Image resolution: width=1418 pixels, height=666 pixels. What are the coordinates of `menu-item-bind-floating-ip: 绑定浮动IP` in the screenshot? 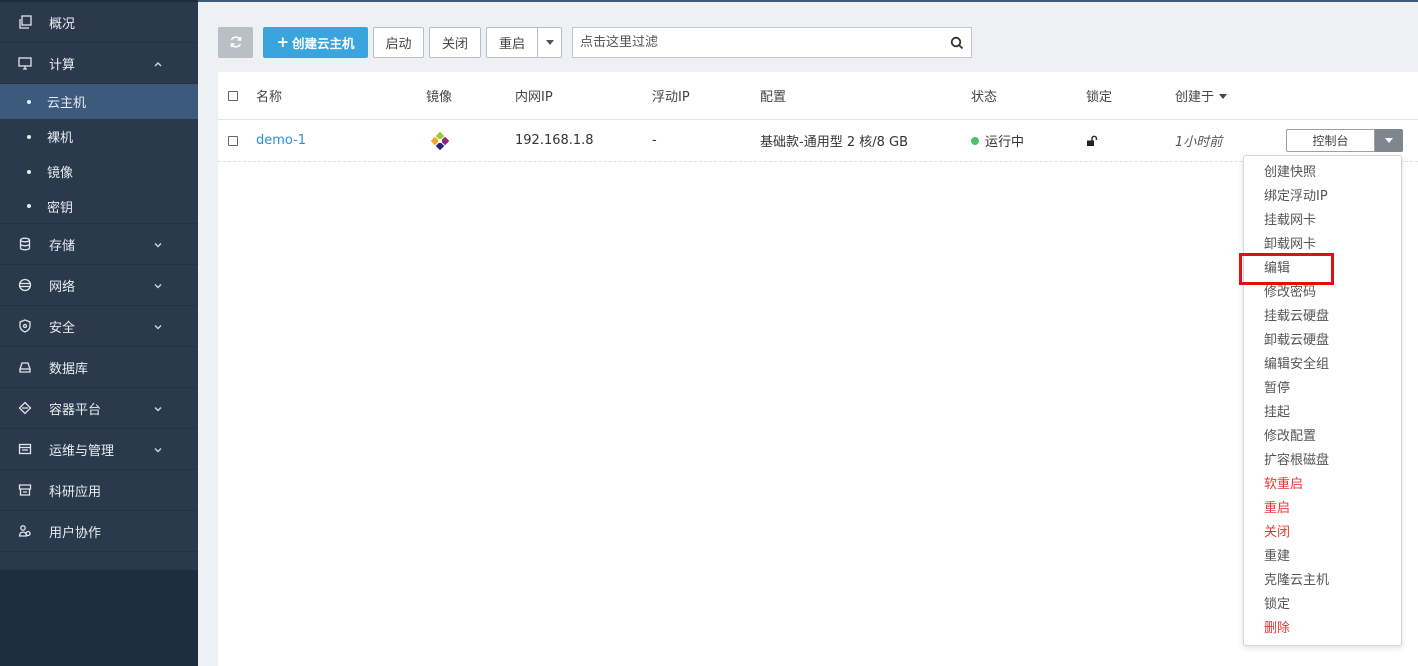 It's located at (1322, 197).